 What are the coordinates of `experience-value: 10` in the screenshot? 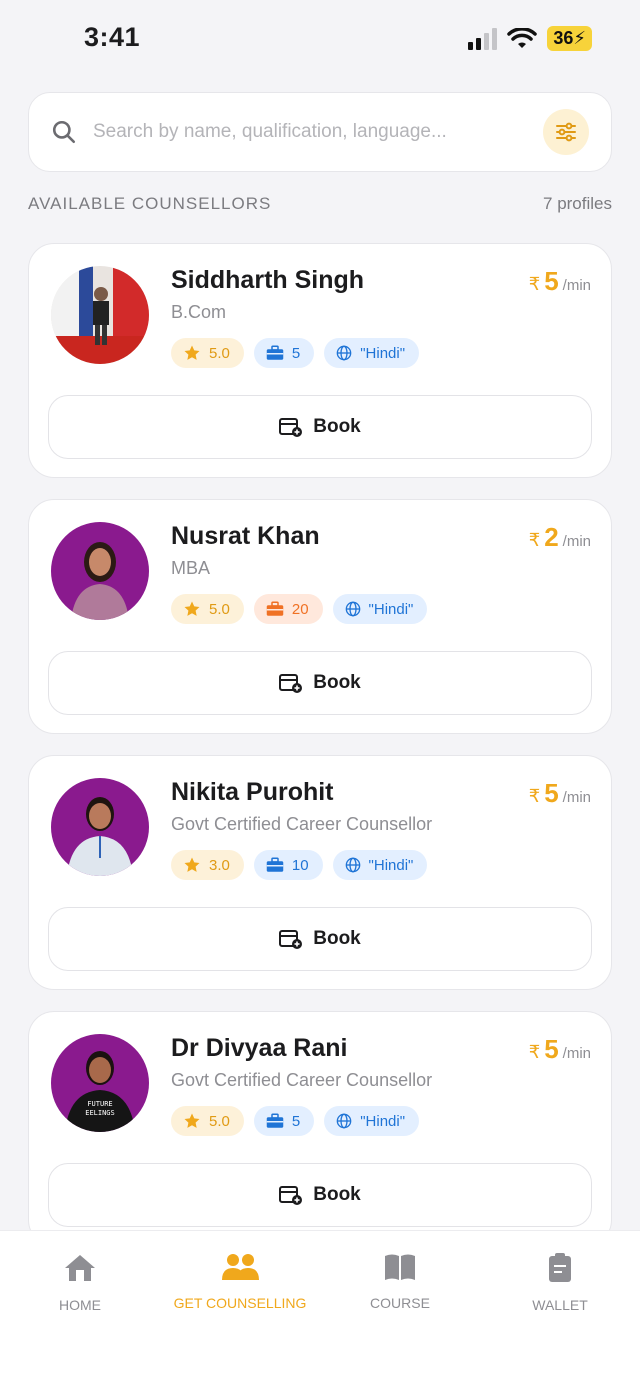 It's located at (300, 865).